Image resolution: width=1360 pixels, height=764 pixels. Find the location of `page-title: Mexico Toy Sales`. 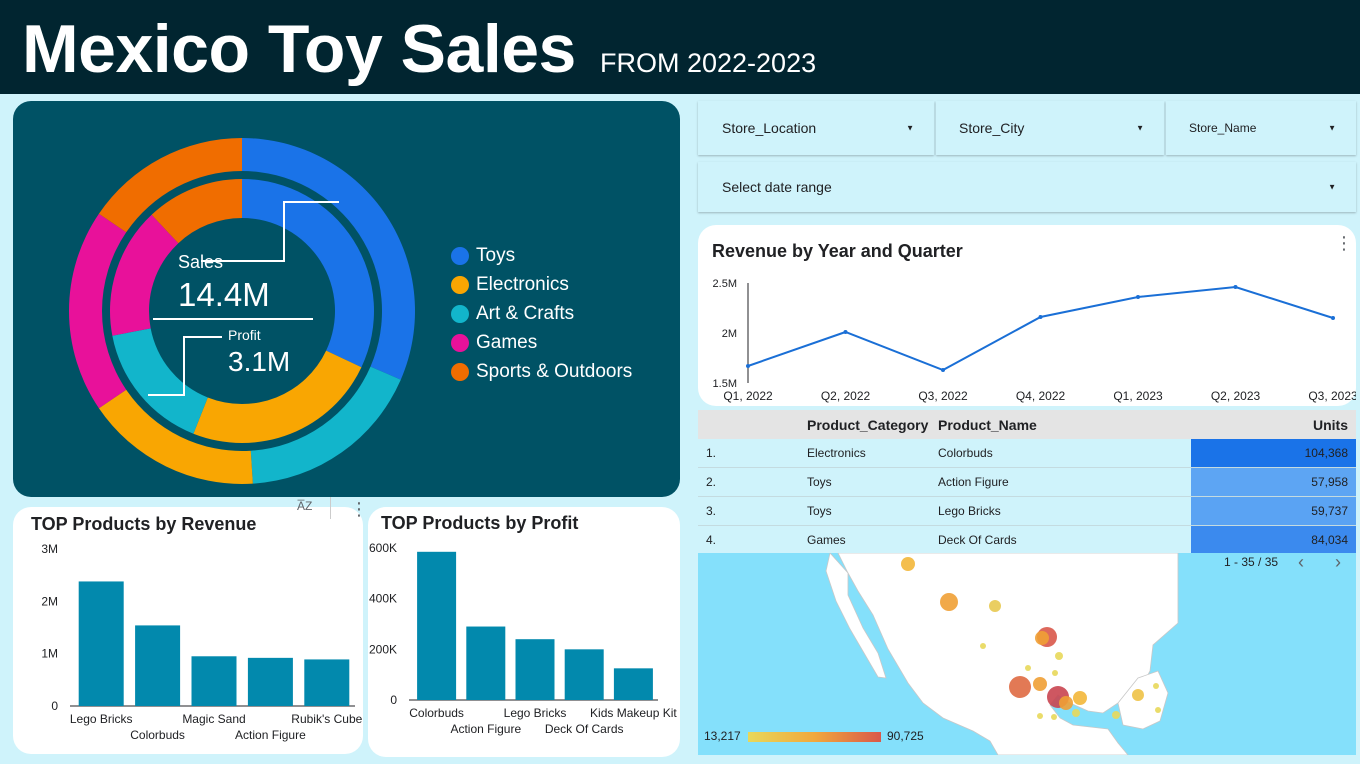

page-title: Mexico Toy Sales is located at coordinates (299, 49).